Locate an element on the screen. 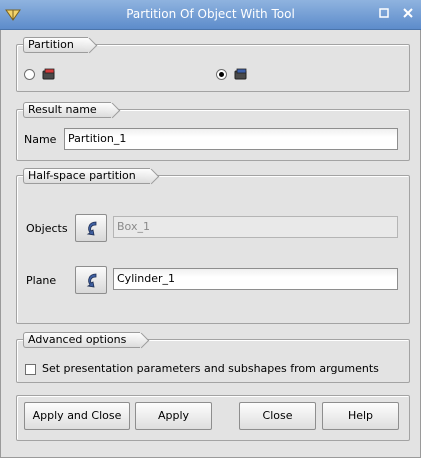  close-icon is located at coordinates (408, 13).